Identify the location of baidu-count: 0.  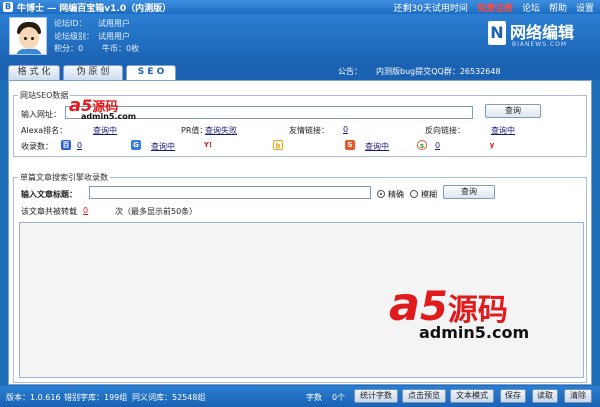
(79, 145).